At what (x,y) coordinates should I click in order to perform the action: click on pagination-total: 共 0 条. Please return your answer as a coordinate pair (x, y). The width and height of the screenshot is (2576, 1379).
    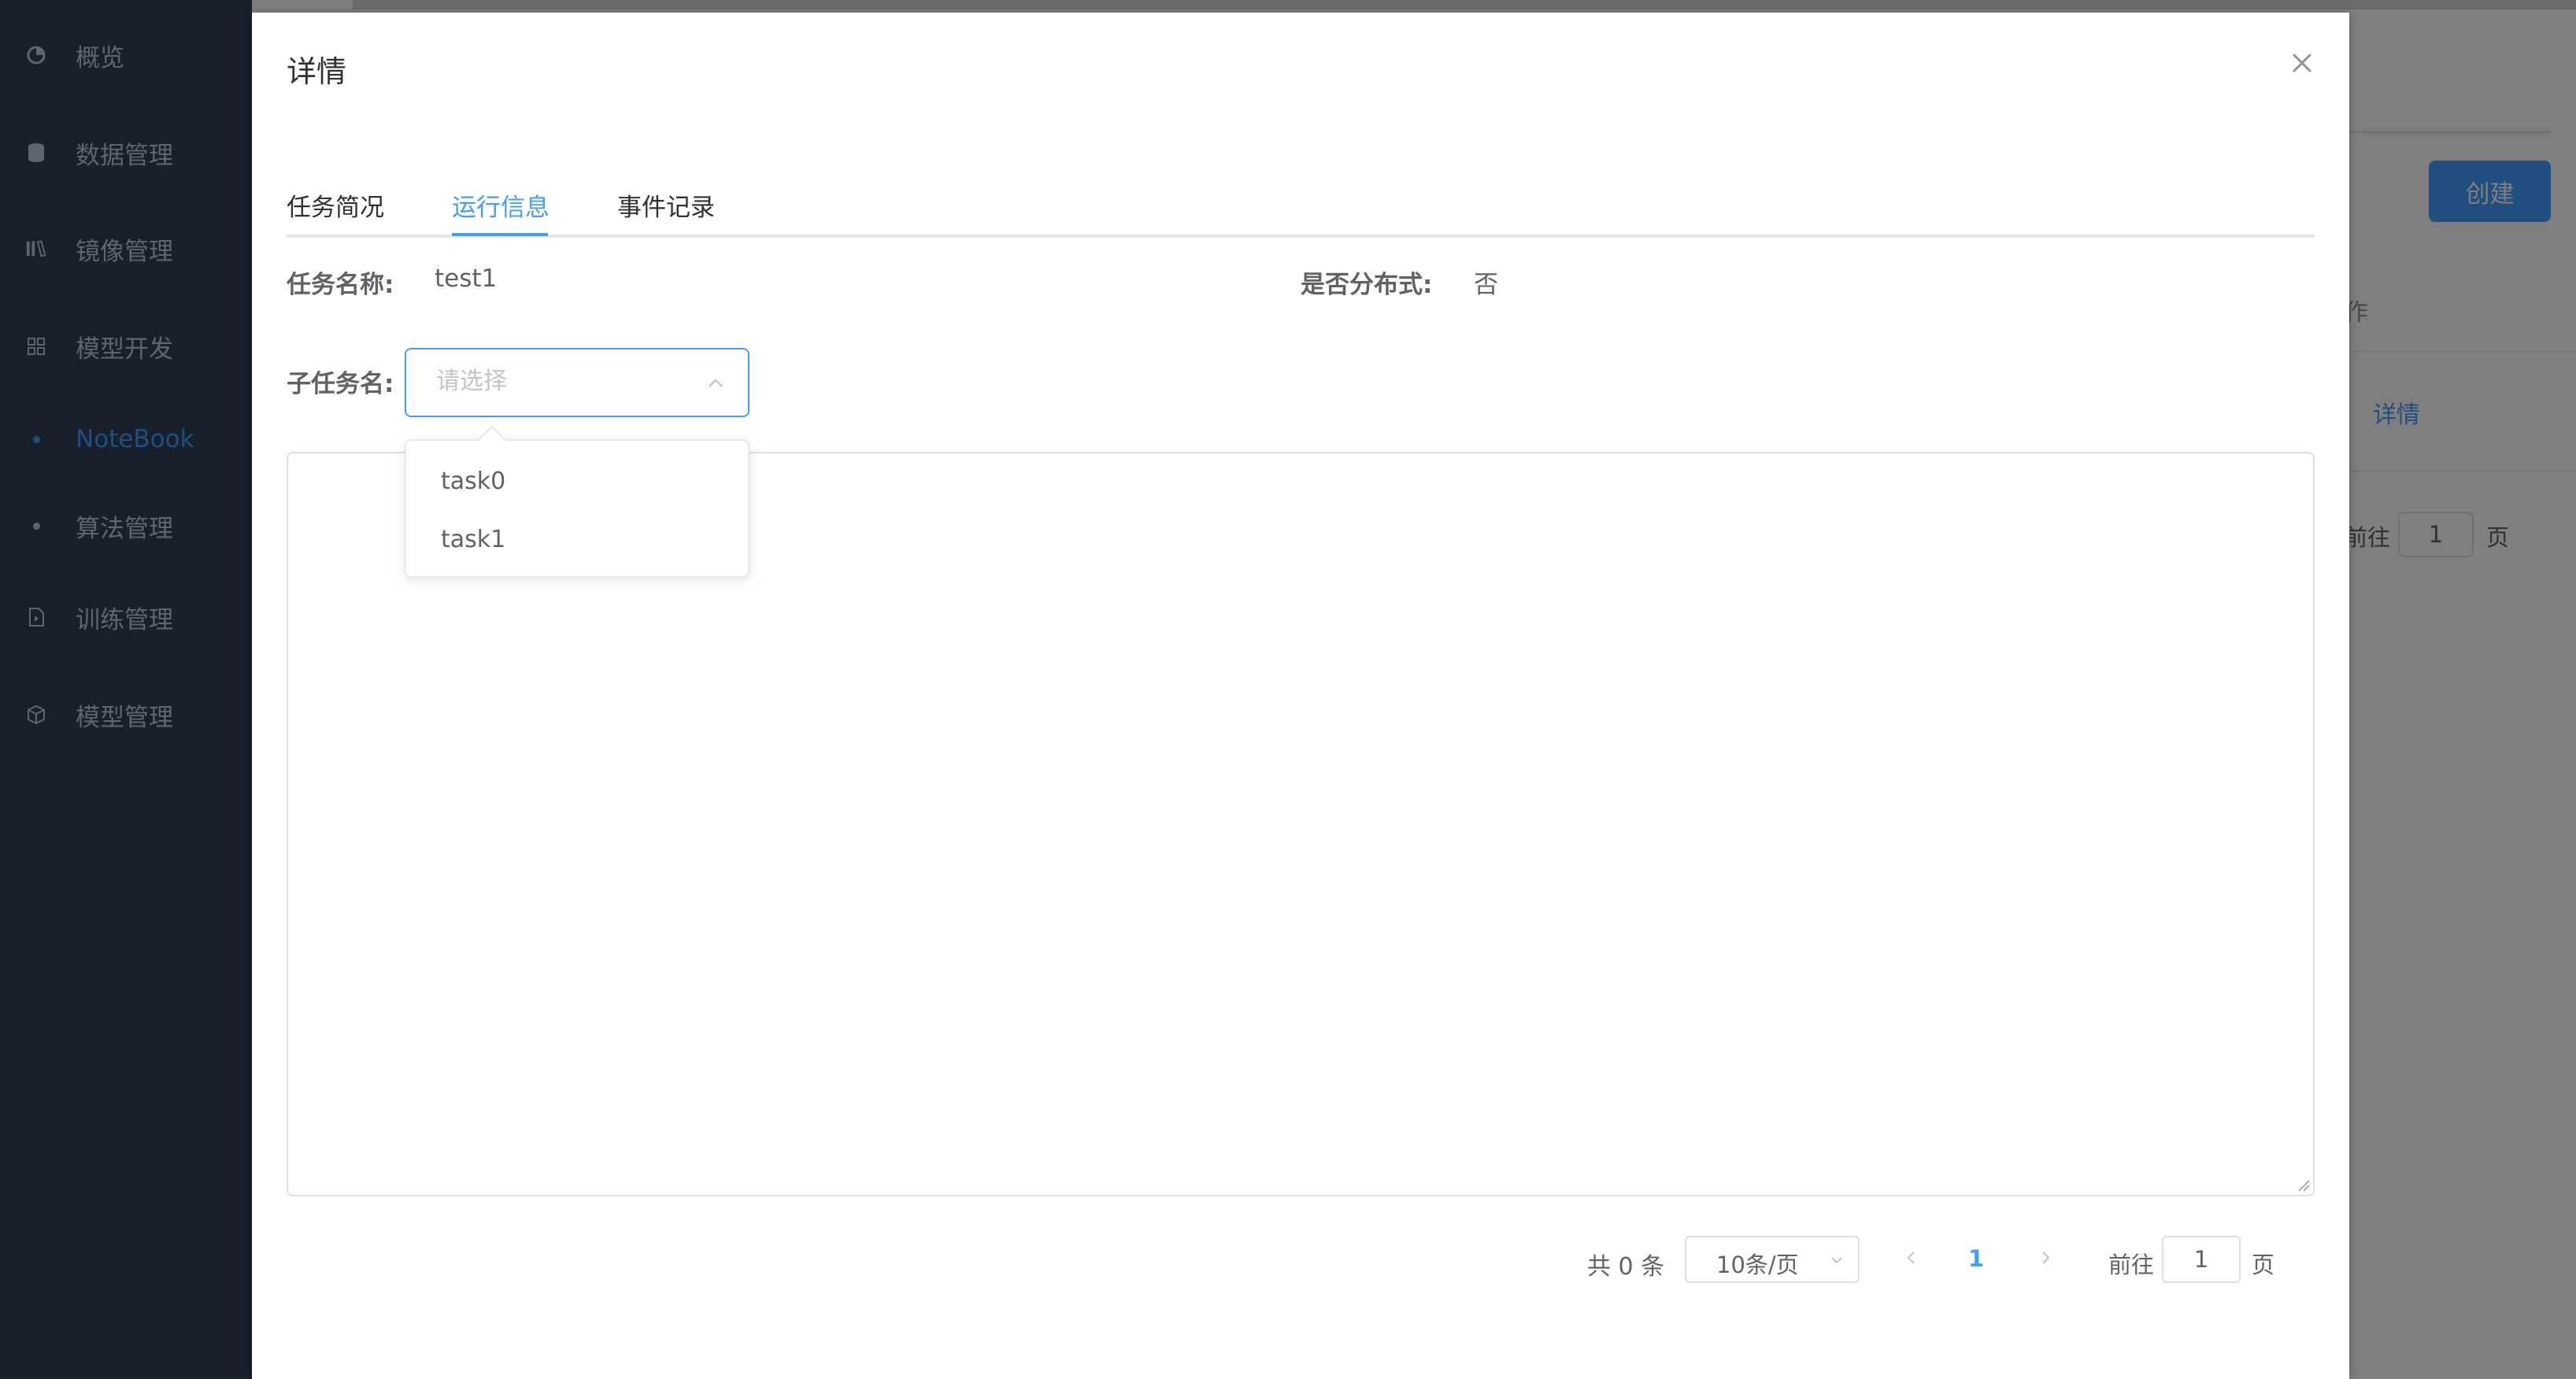
    Looking at the image, I should click on (1626, 1267).